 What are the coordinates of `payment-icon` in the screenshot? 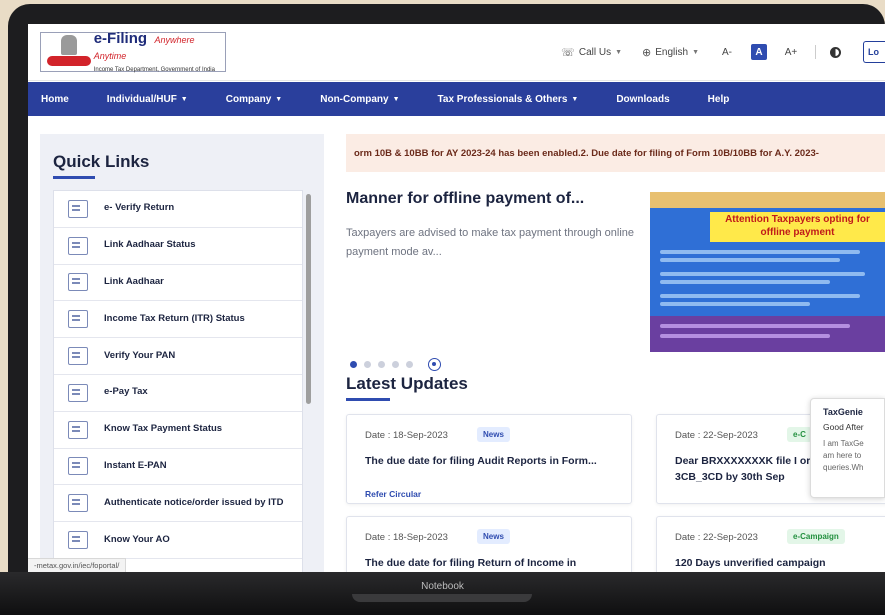 It's located at (78, 392).